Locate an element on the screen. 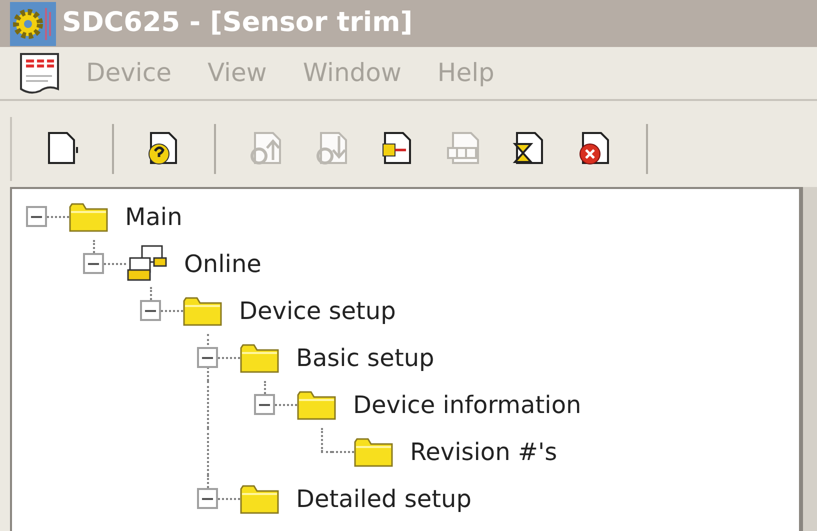 The image size is (817, 531). network-icon is located at coordinates (147, 264).